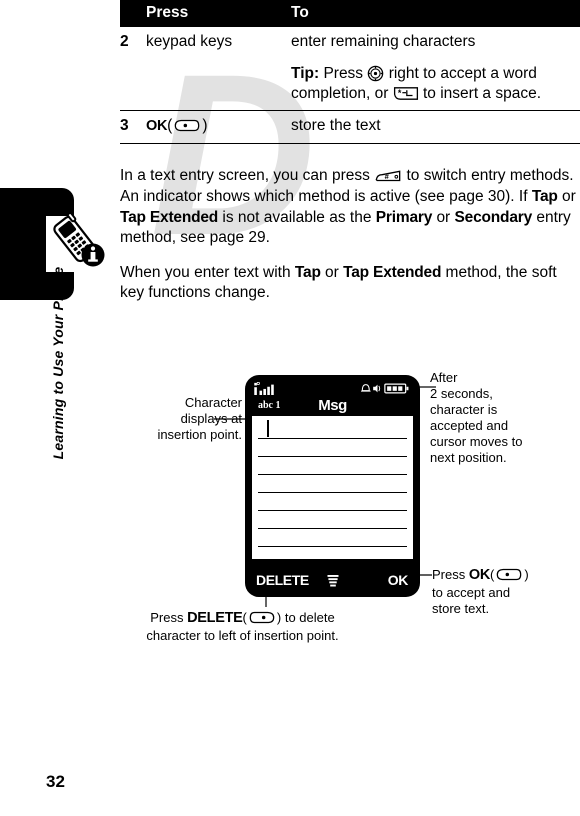 This screenshot has width=580, height=816. Describe the element at coordinates (218, 127) in the screenshot. I see `step-press: OK()` at that location.